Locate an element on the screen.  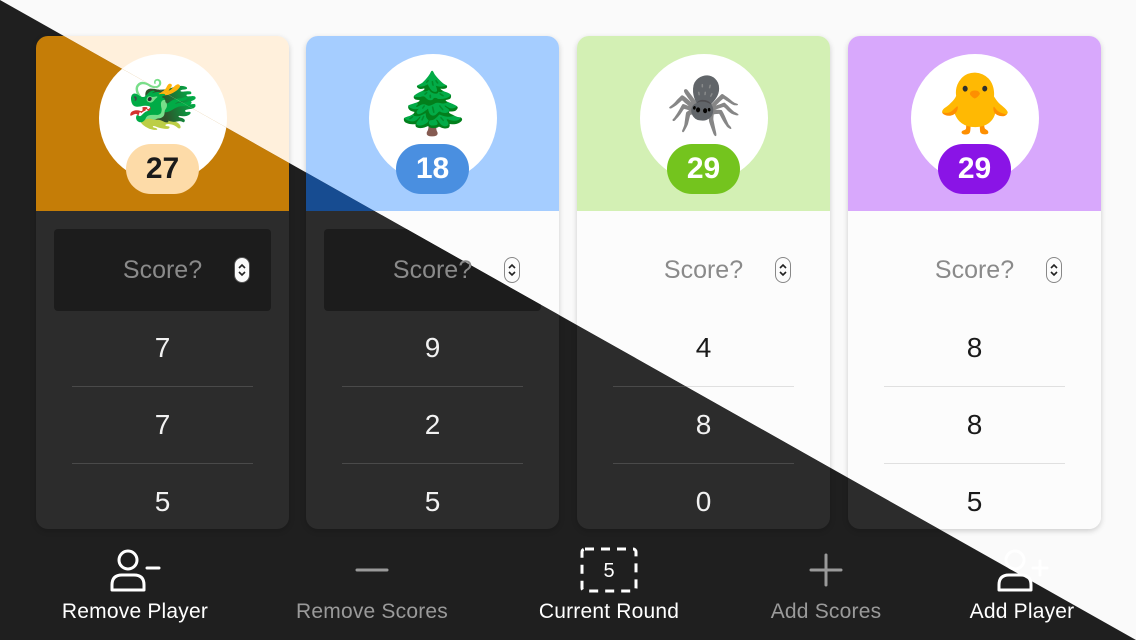
remove-player-button: Remove Player is located at coordinates (135, 588).